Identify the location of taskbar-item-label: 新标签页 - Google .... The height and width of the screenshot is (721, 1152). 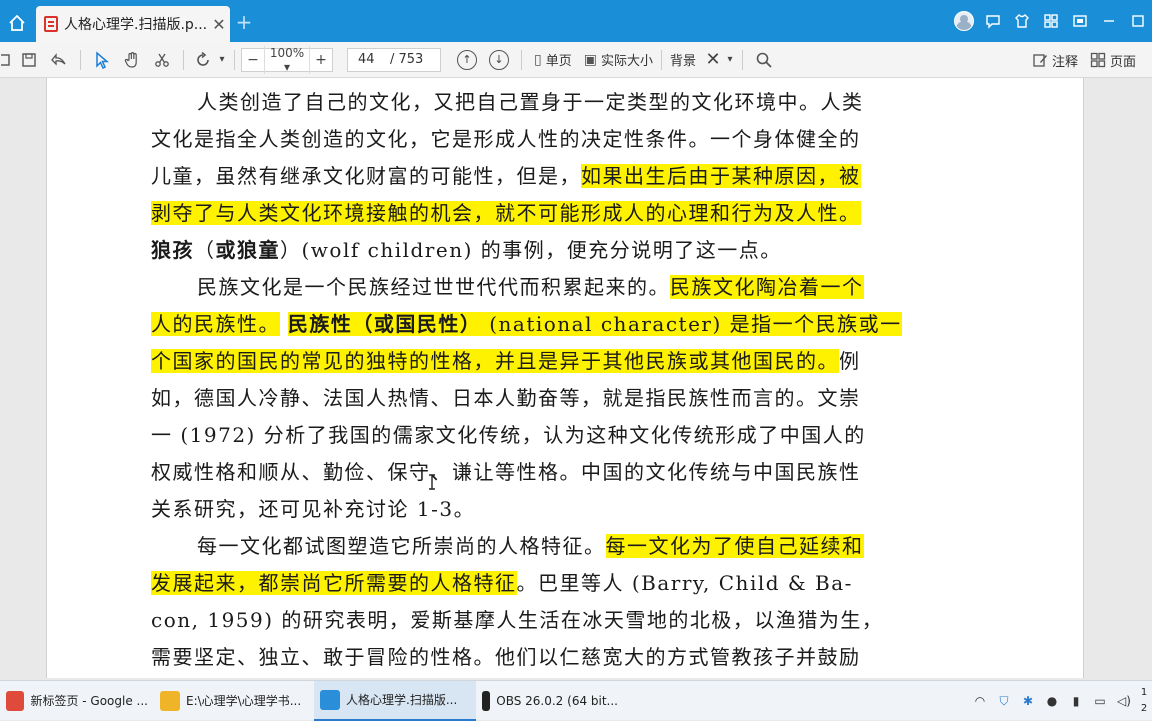
(89, 701).